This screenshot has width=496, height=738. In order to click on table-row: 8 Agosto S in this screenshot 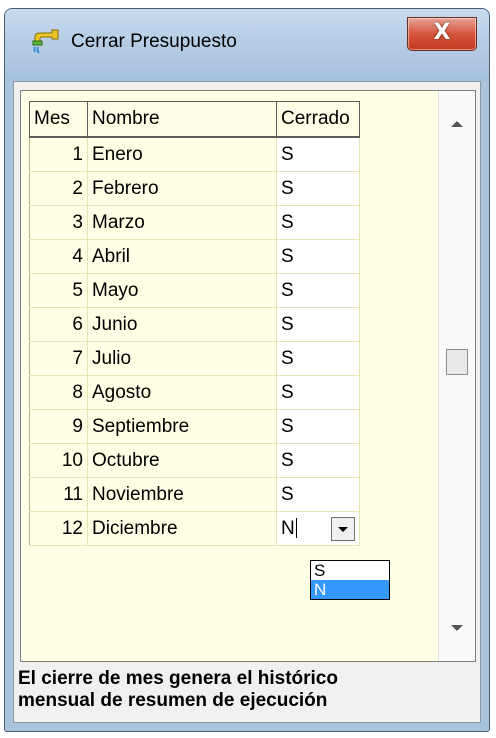, I will do `click(194, 392)`.